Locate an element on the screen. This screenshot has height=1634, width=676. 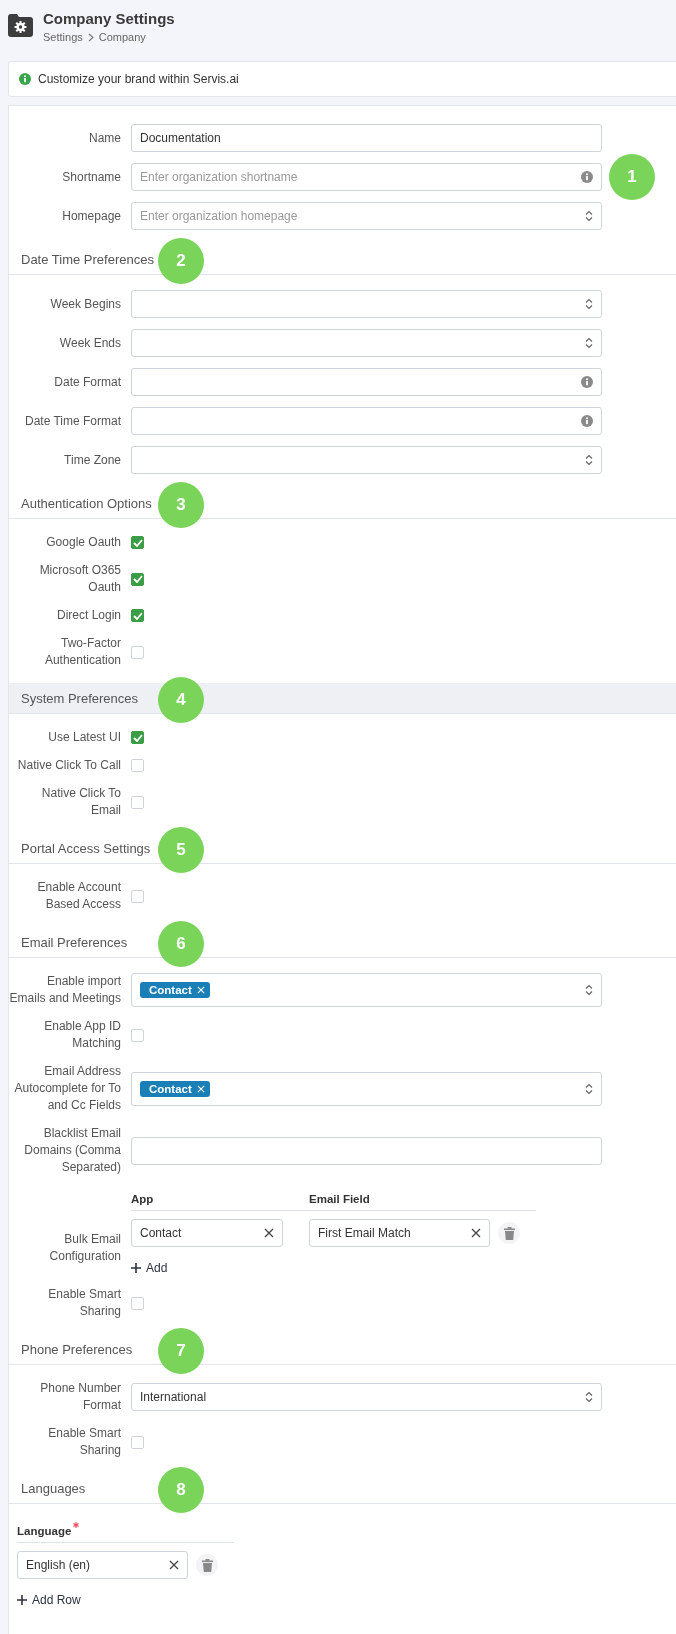
field-label: Native Click To Call is located at coordinates (68, 765).